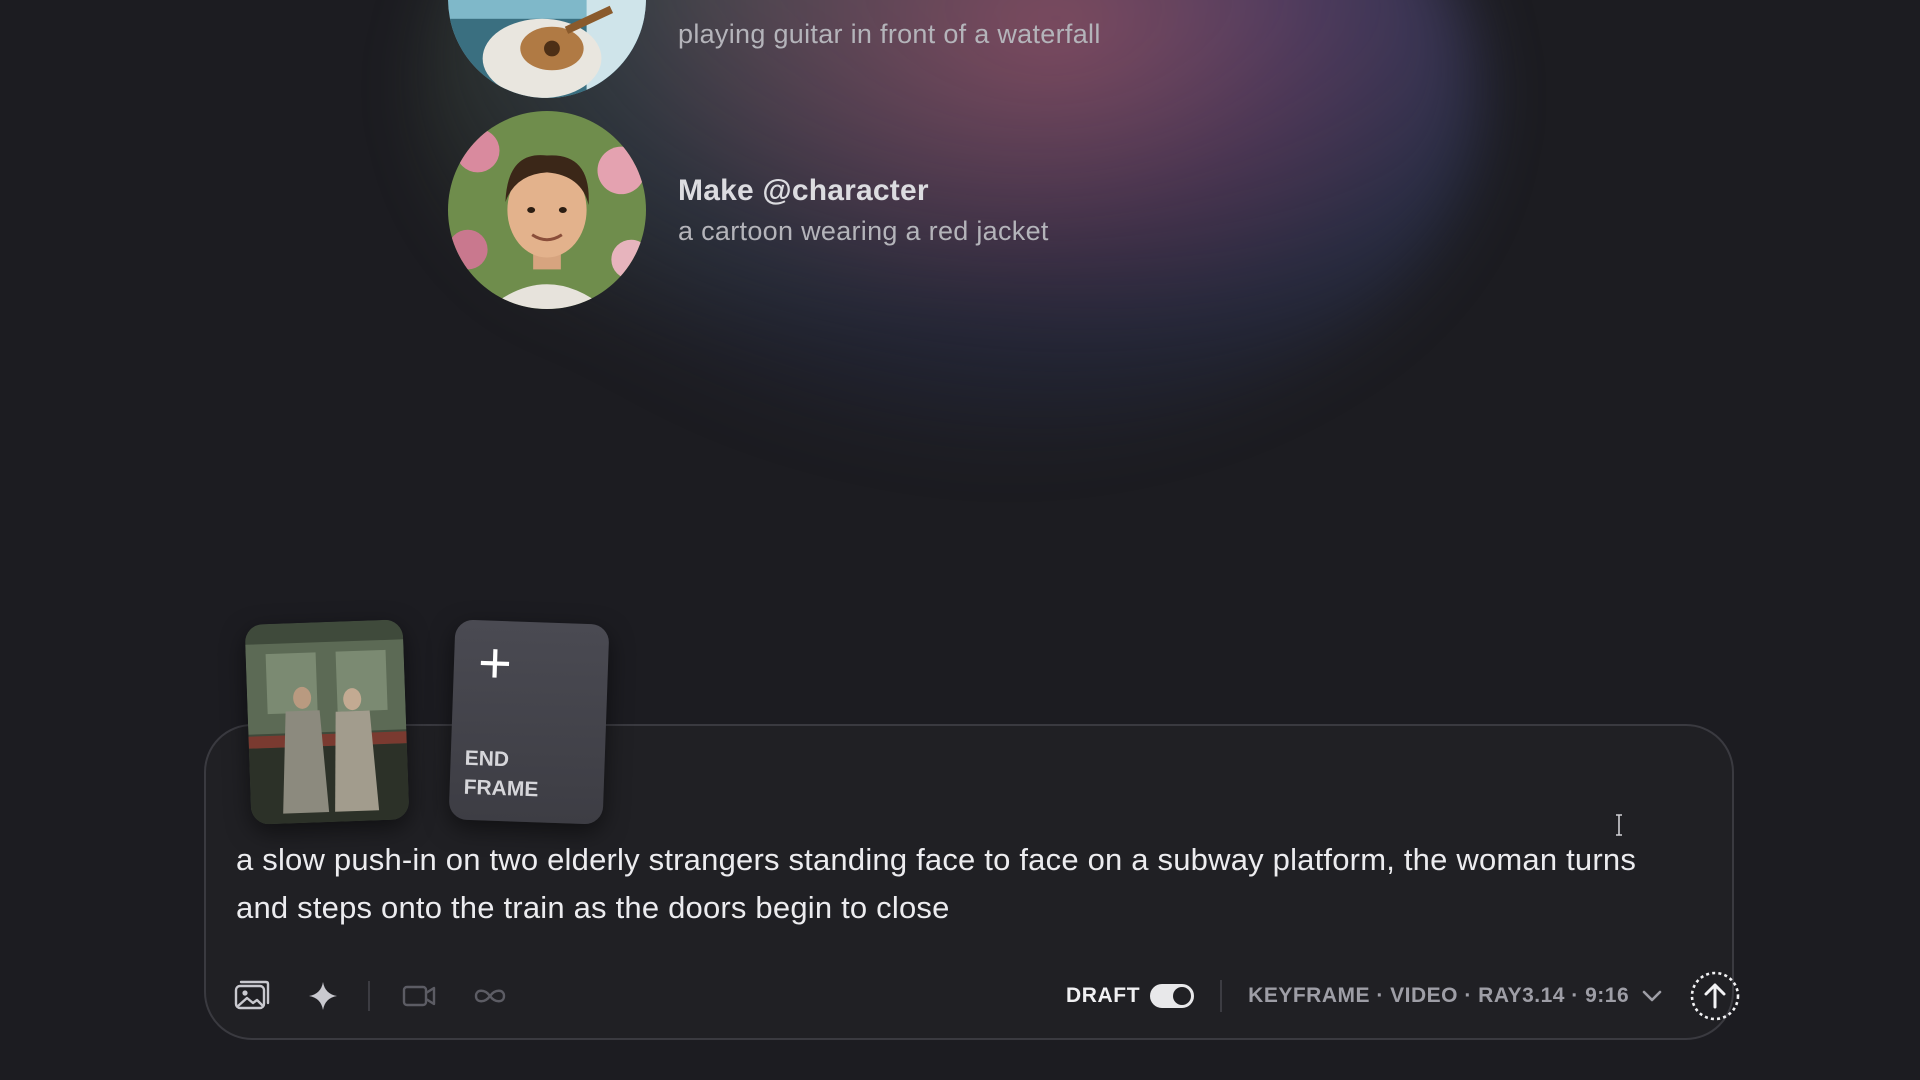 Image resolution: width=1920 pixels, height=1080 pixels. I want to click on loop-button, so click(490, 996).